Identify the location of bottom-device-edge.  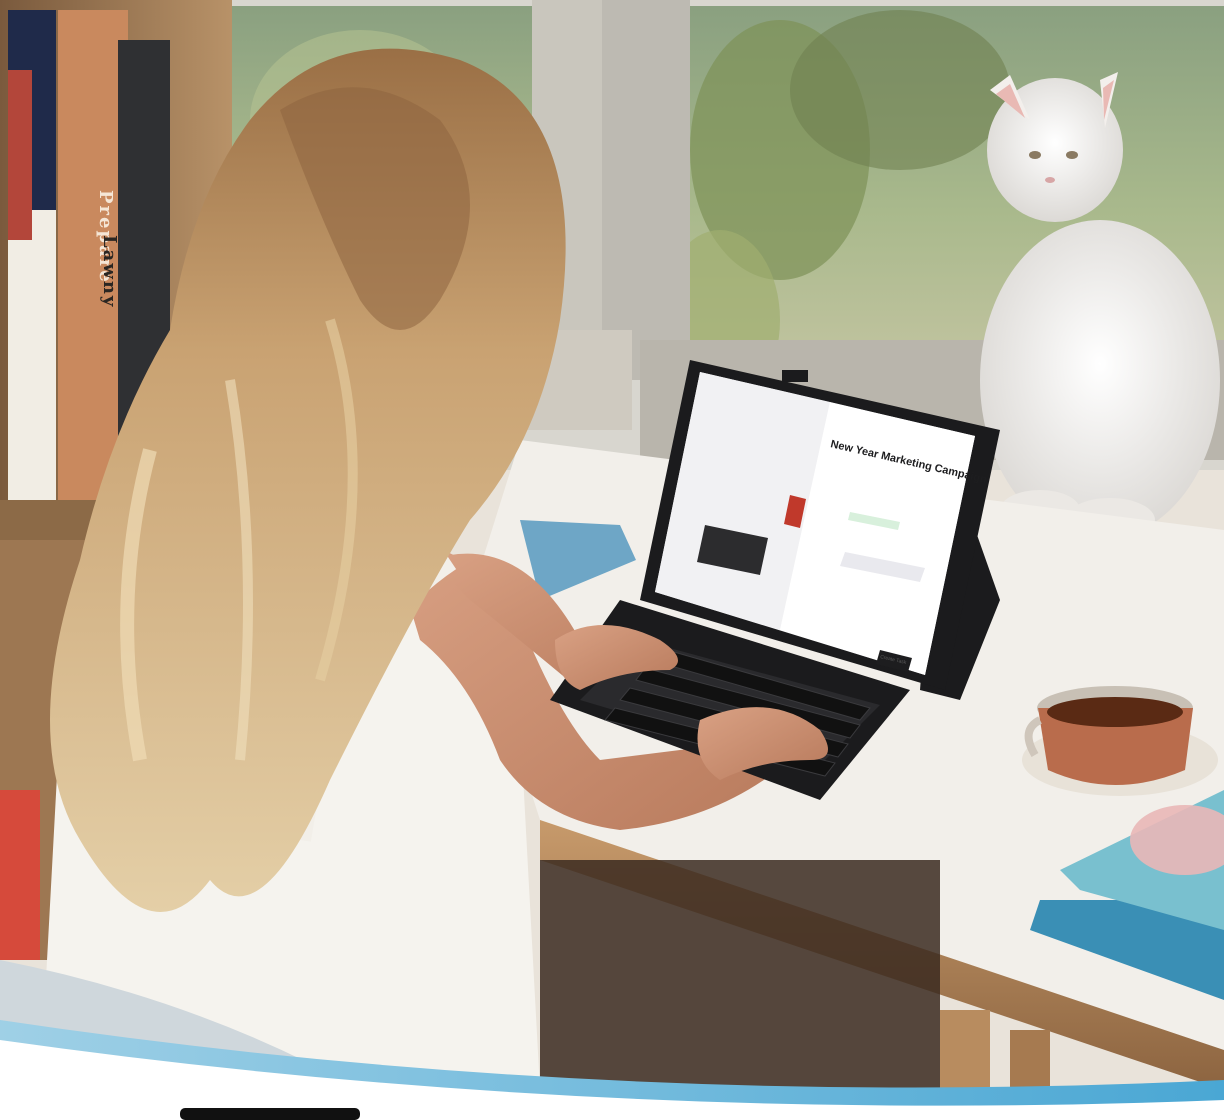
(270, 1114).